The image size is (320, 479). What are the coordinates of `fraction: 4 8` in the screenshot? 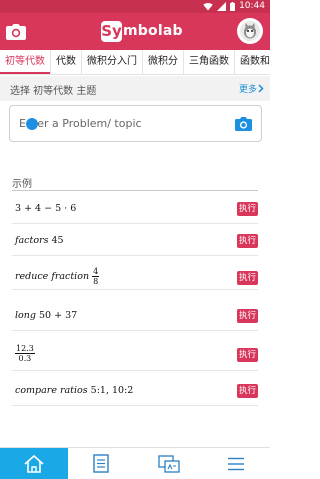 It's located at (96, 276).